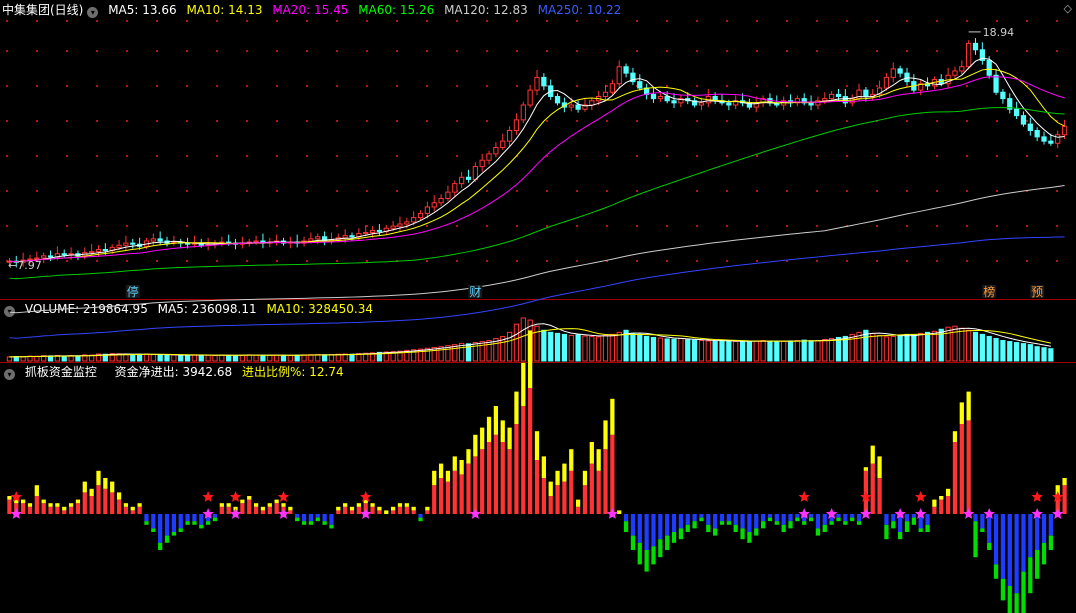 The height and width of the screenshot is (613, 1076). Describe the element at coordinates (133, 291) in the screenshot. I see `event-badge-text: 停` at that location.